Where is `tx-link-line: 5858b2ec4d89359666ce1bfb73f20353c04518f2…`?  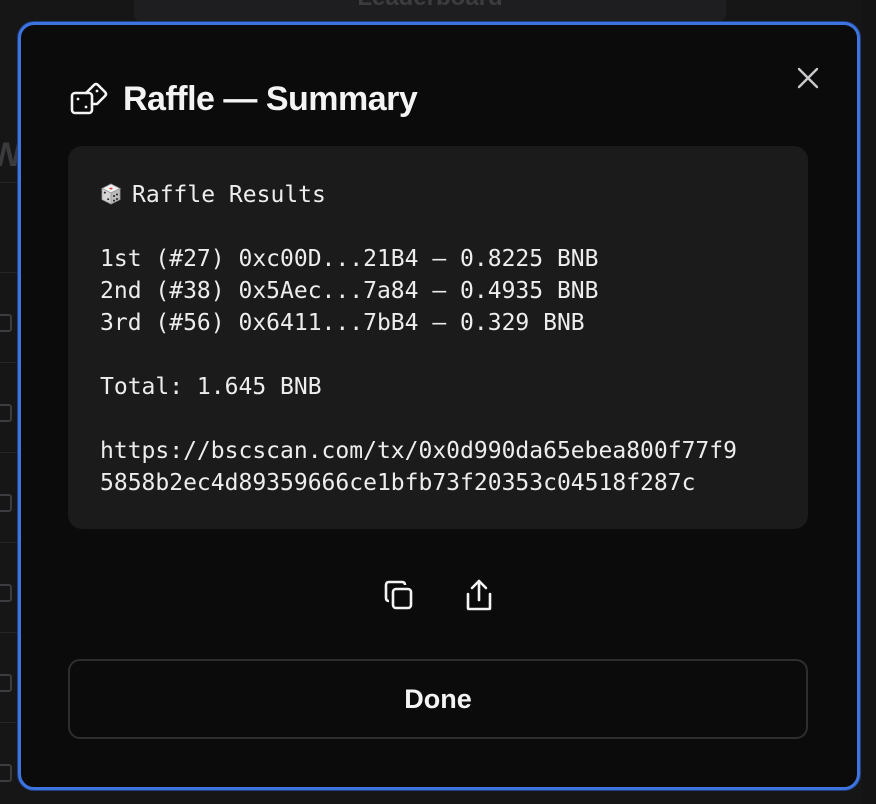
tx-link-line: 5858b2ec4d89359666ce1bfb73f20353c04518f2… is located at coordinates (398, 483).